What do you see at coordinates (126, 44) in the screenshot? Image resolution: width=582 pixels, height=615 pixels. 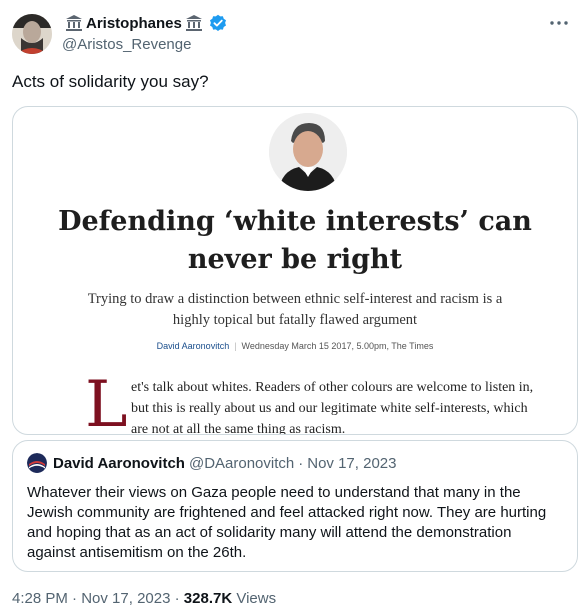 I see `author-handle: @Aristos_Revenge` at bounding box center [126, 44].